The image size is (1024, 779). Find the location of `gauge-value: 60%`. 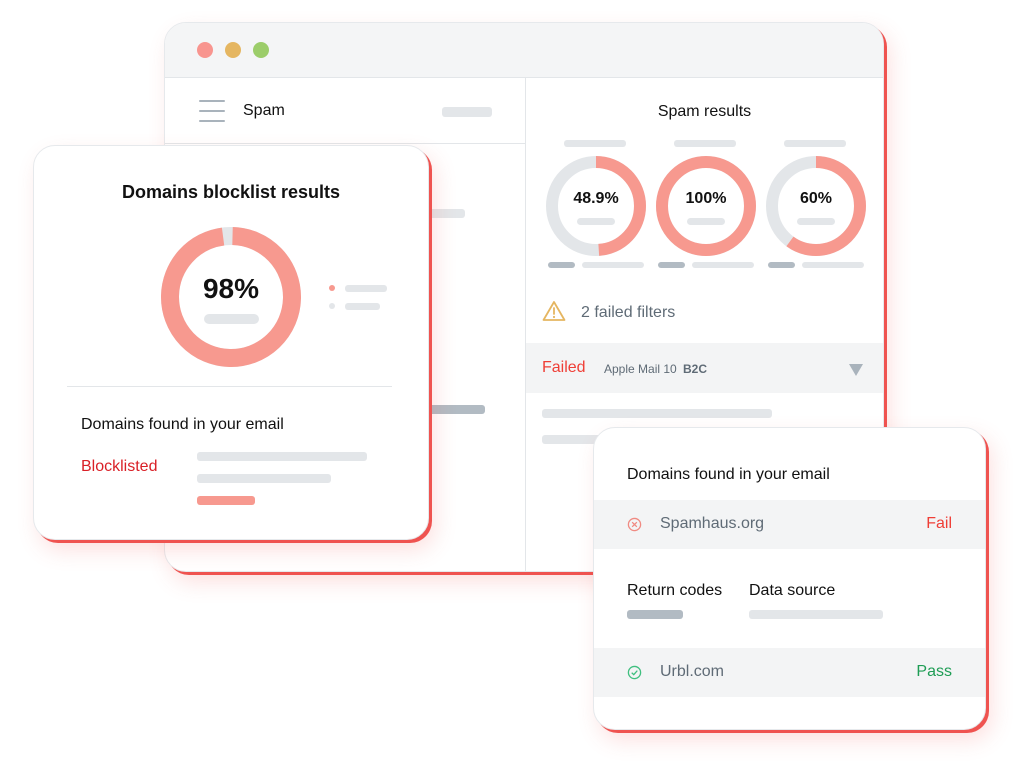

gauge-value: 60% is located at coordinates (816, 198).